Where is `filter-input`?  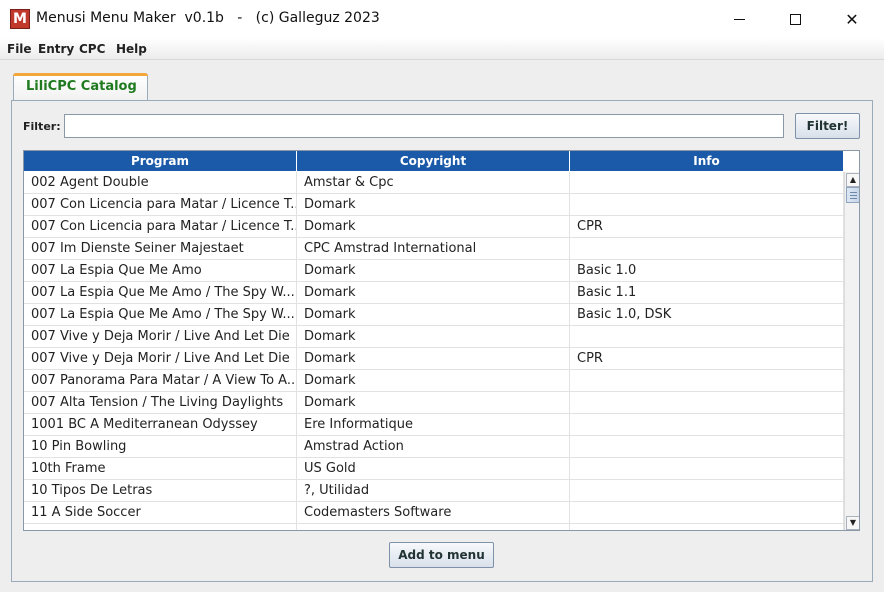 filter-input is located at coordinates (424, 126).